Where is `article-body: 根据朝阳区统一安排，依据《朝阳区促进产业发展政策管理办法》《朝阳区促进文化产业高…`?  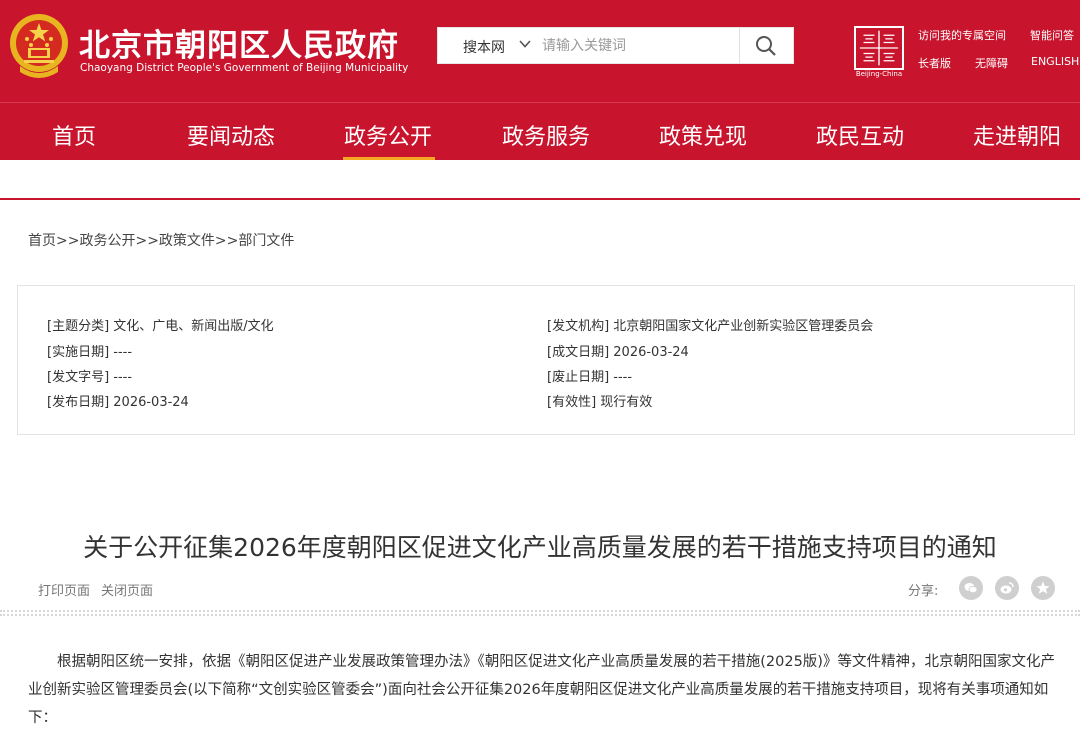
article-body: 根据朝阳区统一安排，依据《朝阳区促进产业发展政策管理办法》《朝阳区促进文化产业高… is located at coordinates (541, 690).